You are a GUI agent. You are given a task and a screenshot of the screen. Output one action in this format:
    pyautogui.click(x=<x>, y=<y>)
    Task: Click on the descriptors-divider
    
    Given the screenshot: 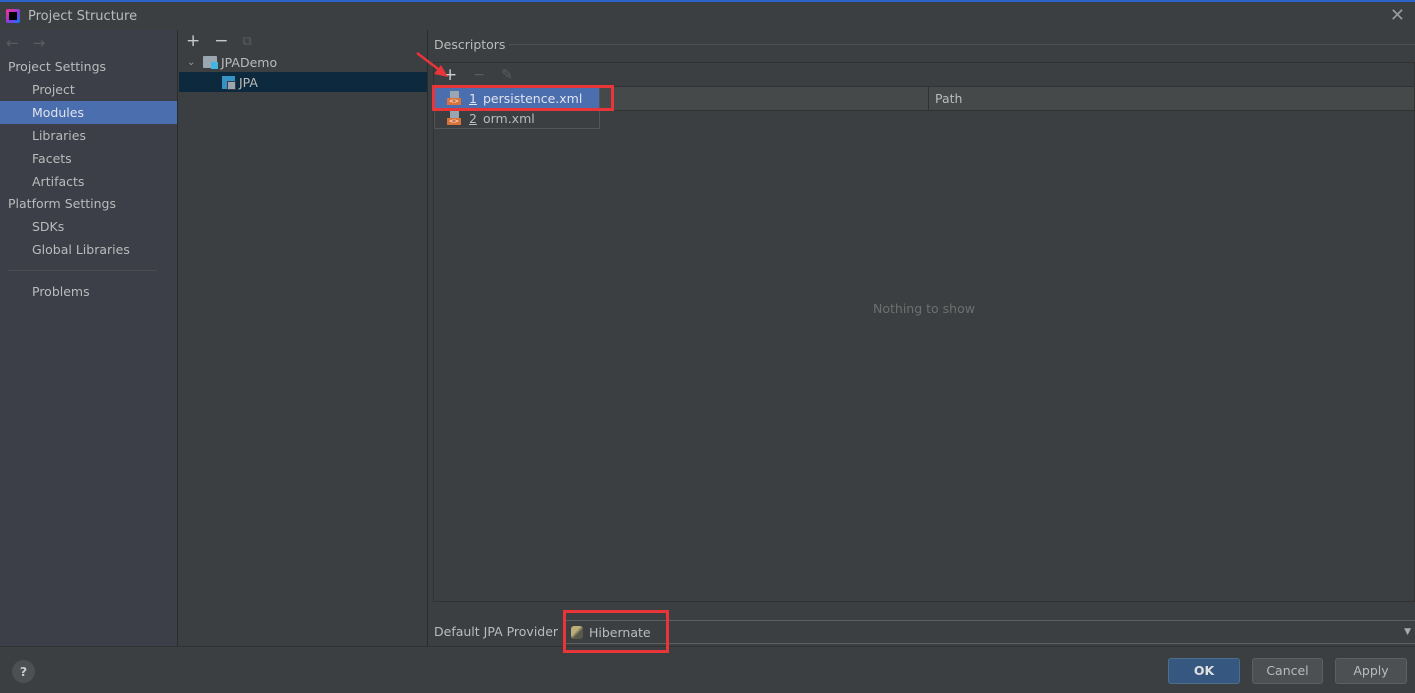 What is the action you would take?
    pyautogui.click(x=962, y=44)
    